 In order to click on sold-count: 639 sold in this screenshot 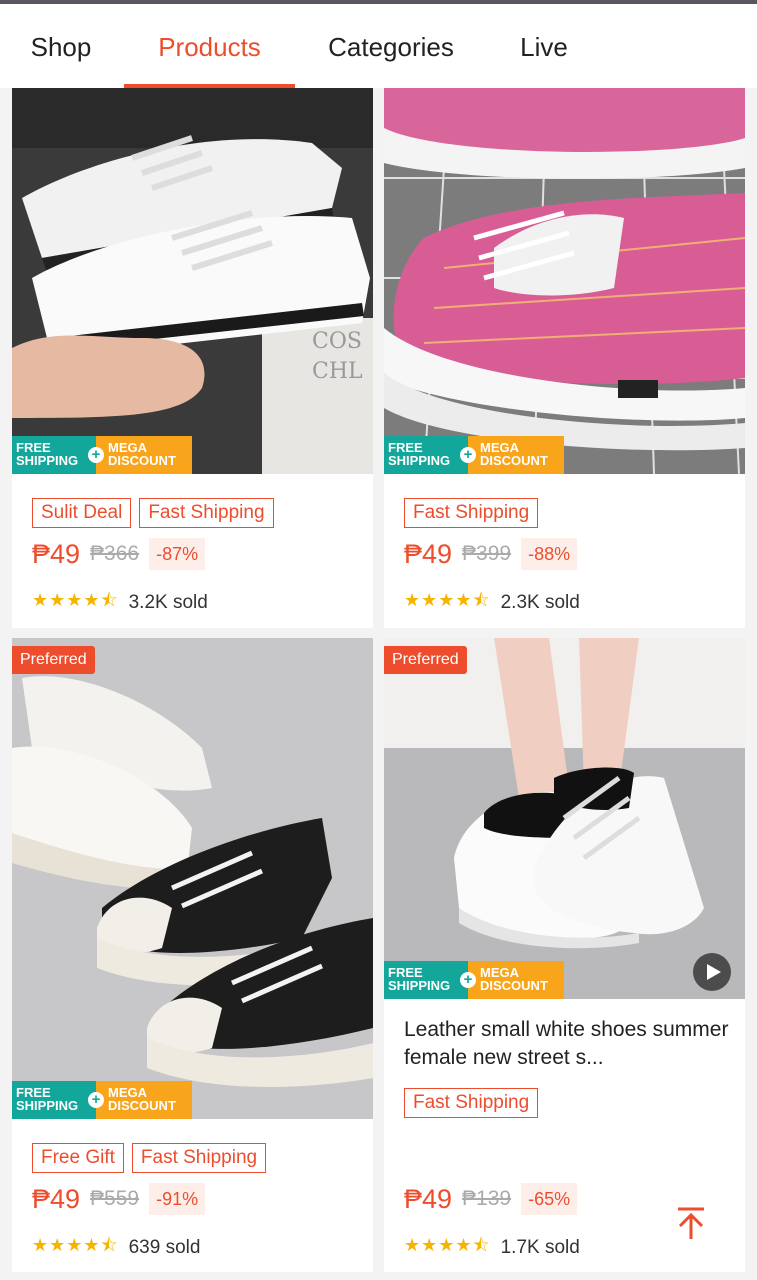, I will do `click(164, 1247)`.